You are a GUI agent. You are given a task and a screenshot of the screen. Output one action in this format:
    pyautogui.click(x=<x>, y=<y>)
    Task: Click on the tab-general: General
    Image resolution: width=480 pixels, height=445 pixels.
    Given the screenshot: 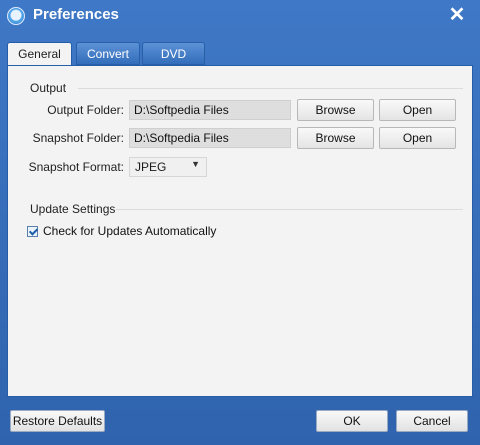 What is the action you would take?
    pyautogui.click(x=39, y=54)
    